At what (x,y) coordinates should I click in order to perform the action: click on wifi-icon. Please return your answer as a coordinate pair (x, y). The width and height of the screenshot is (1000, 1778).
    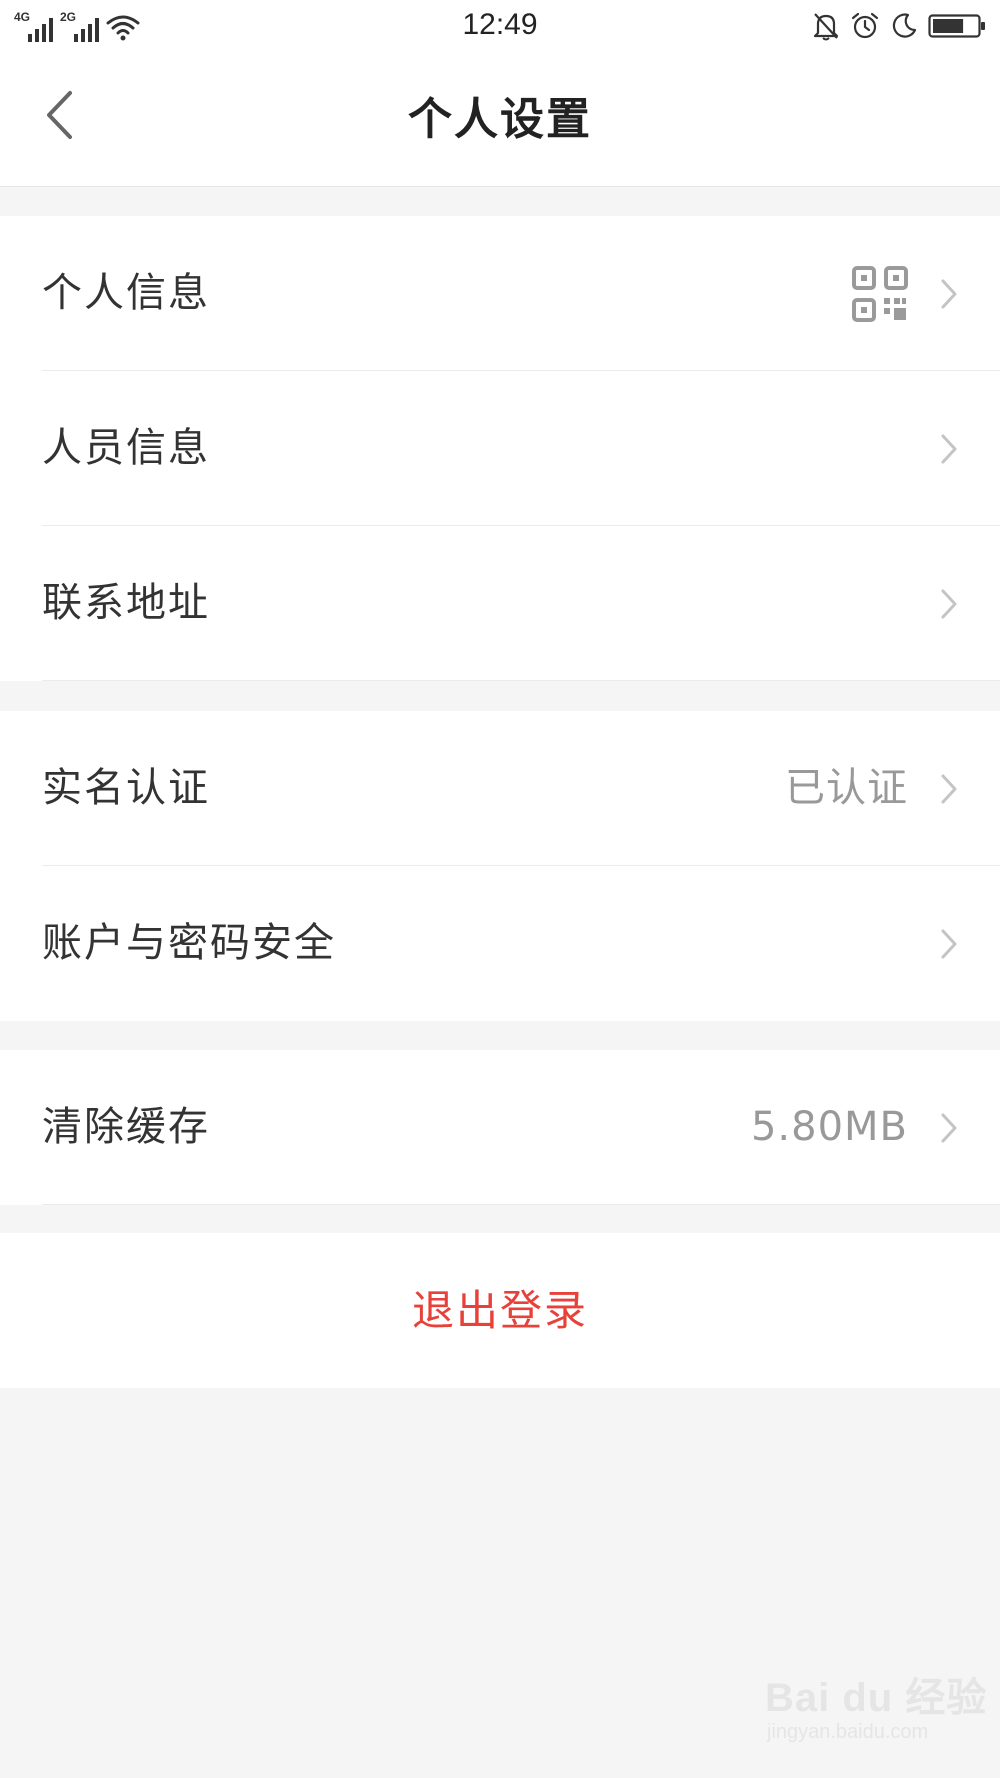
    Looking at the image, I should click on (123, 28).